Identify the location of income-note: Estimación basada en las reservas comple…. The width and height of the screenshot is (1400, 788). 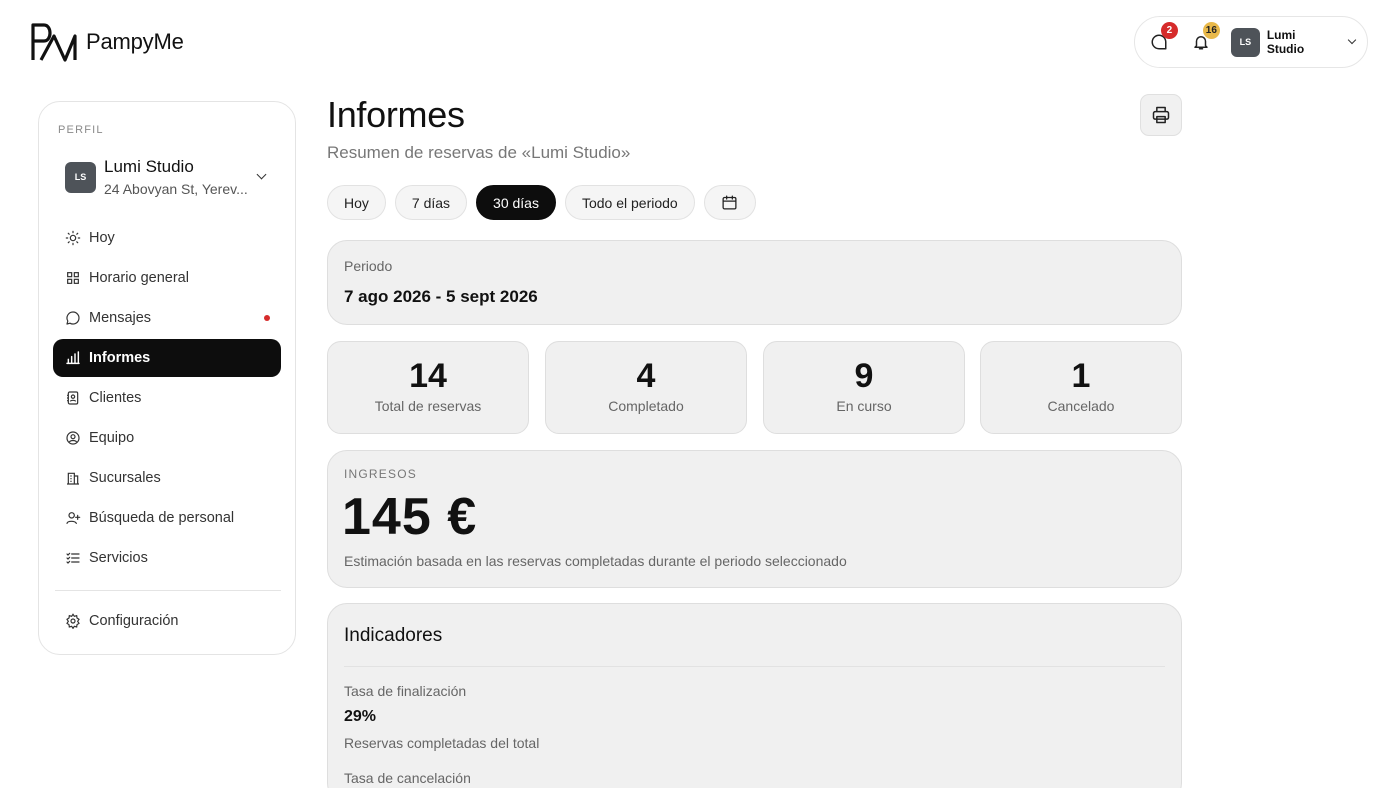
(595, 561).